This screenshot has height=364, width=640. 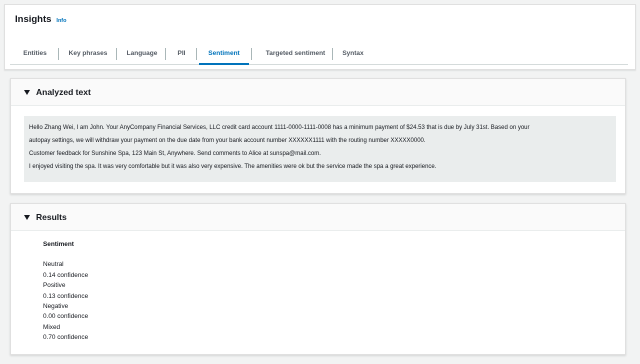 I want to click on sentiment-label: Mixed, so click(x=52, y=327).